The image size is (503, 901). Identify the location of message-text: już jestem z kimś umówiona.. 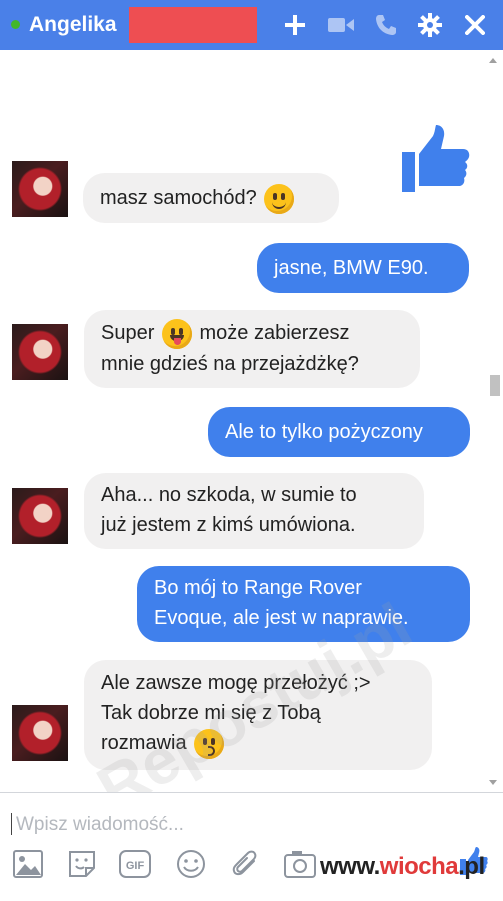
(228, 525).